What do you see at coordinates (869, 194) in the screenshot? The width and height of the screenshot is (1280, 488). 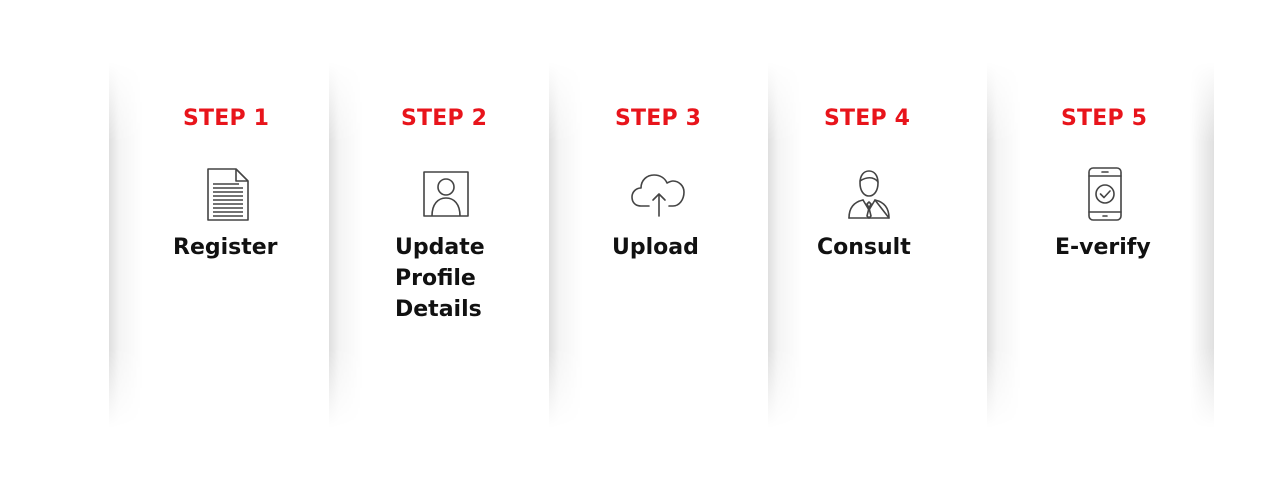 I see `consultant-icon` at bounding box center [869, 194].